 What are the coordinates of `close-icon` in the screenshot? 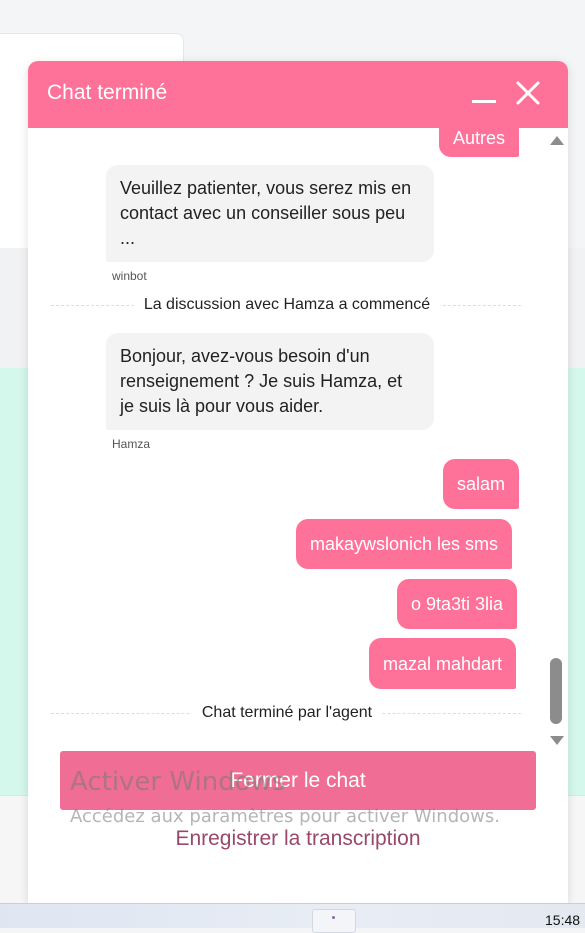 It's located at (528, 93).